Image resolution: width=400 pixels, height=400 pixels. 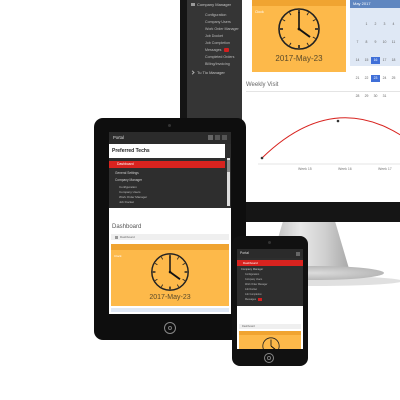 What do you see at coordinates (167, 151) in the screenshot?
I see `nav-menu-heading: Preferred Techs` at bounding box center [167, 151].